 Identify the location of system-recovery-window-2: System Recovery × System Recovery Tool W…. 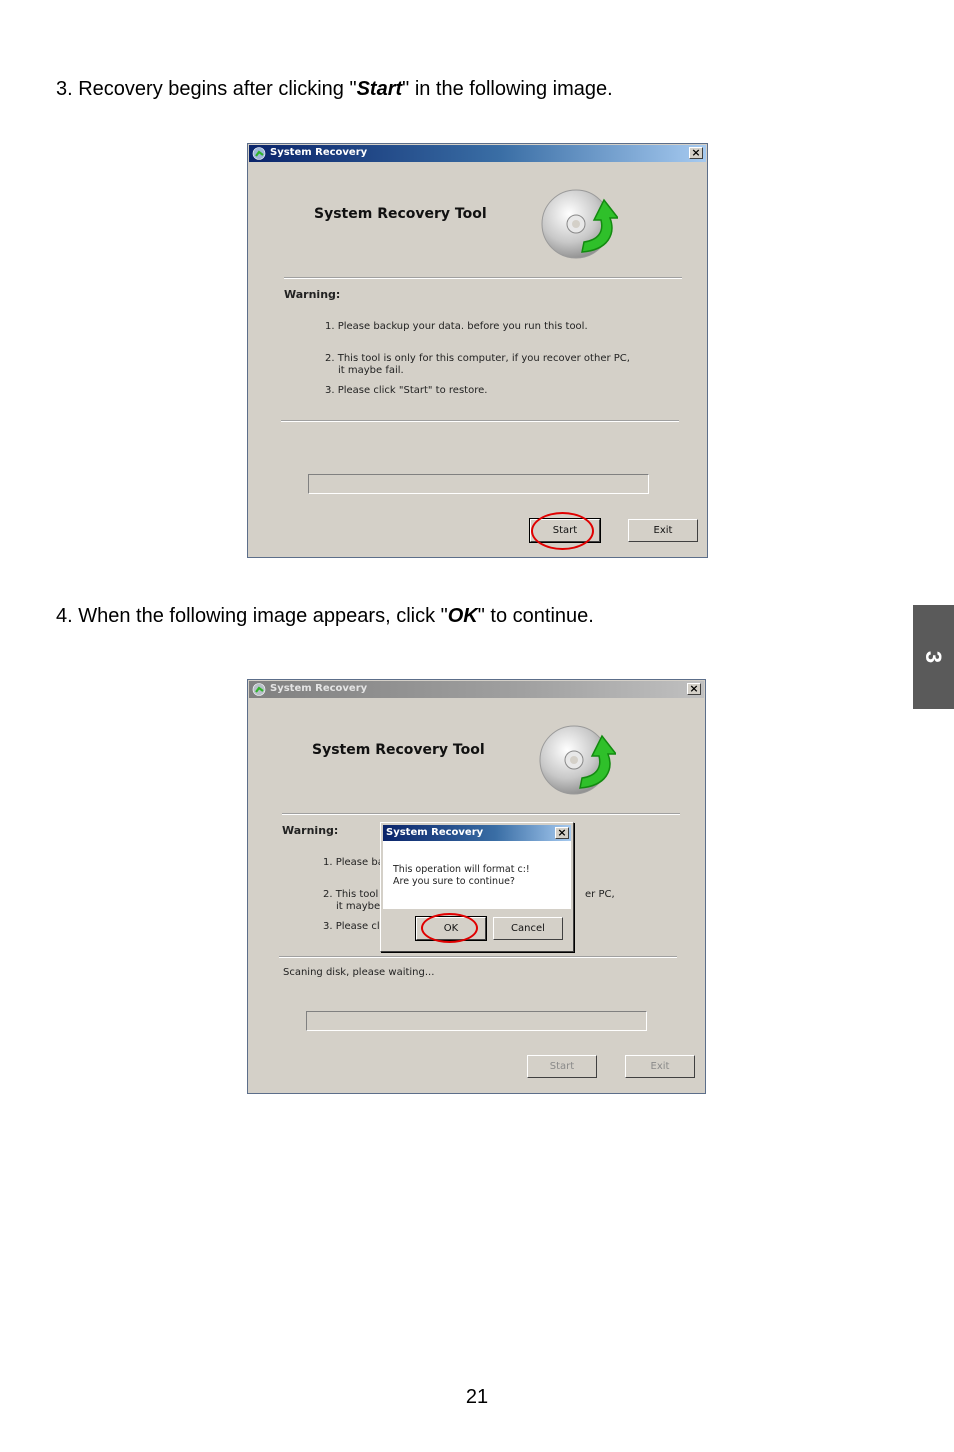
(476, 886).